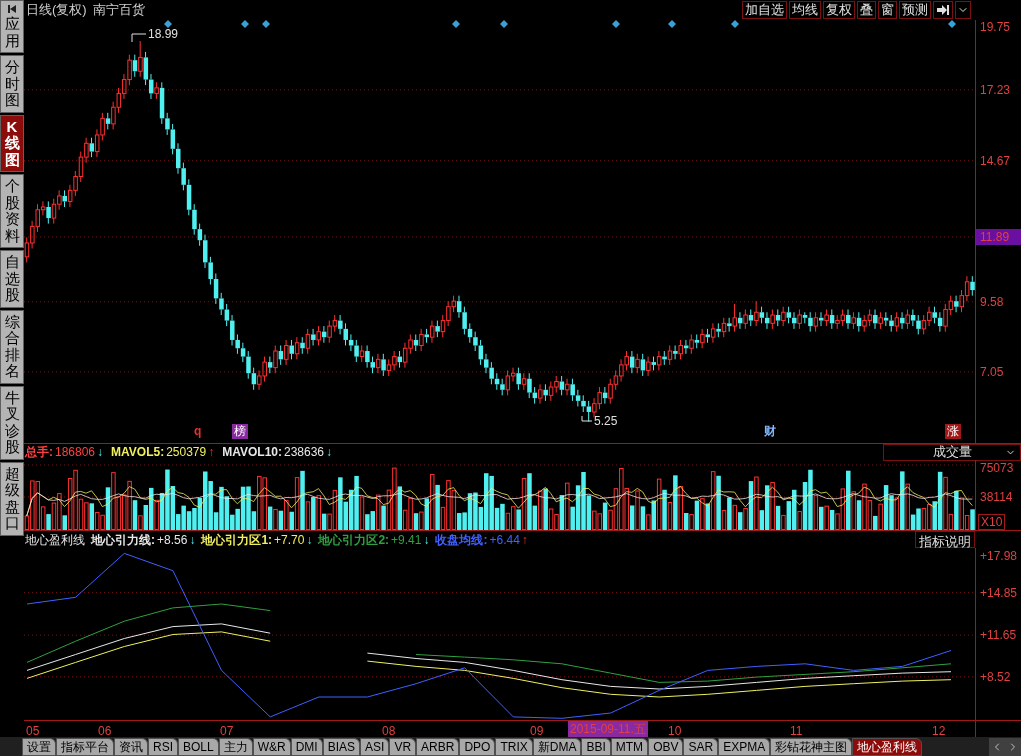 The height and width of the screenshot is (756, 1021). What do you see at coordinates (744, 747) in the screenshot?
I see `indicator-tab: EXPMA` at bounding box center [744, 747].